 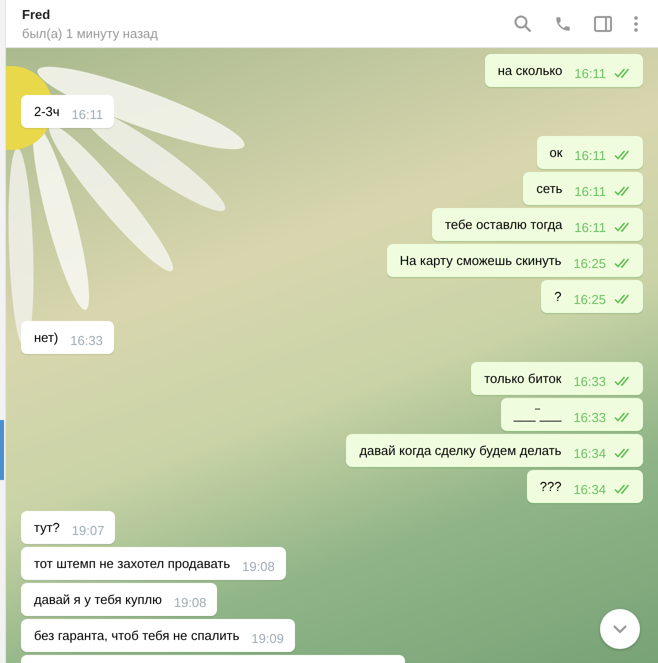 What do you see at coordinates (47, 112) in the screenshot?
I see `message-text: 2-3ч` at bounding box center [47, 112].